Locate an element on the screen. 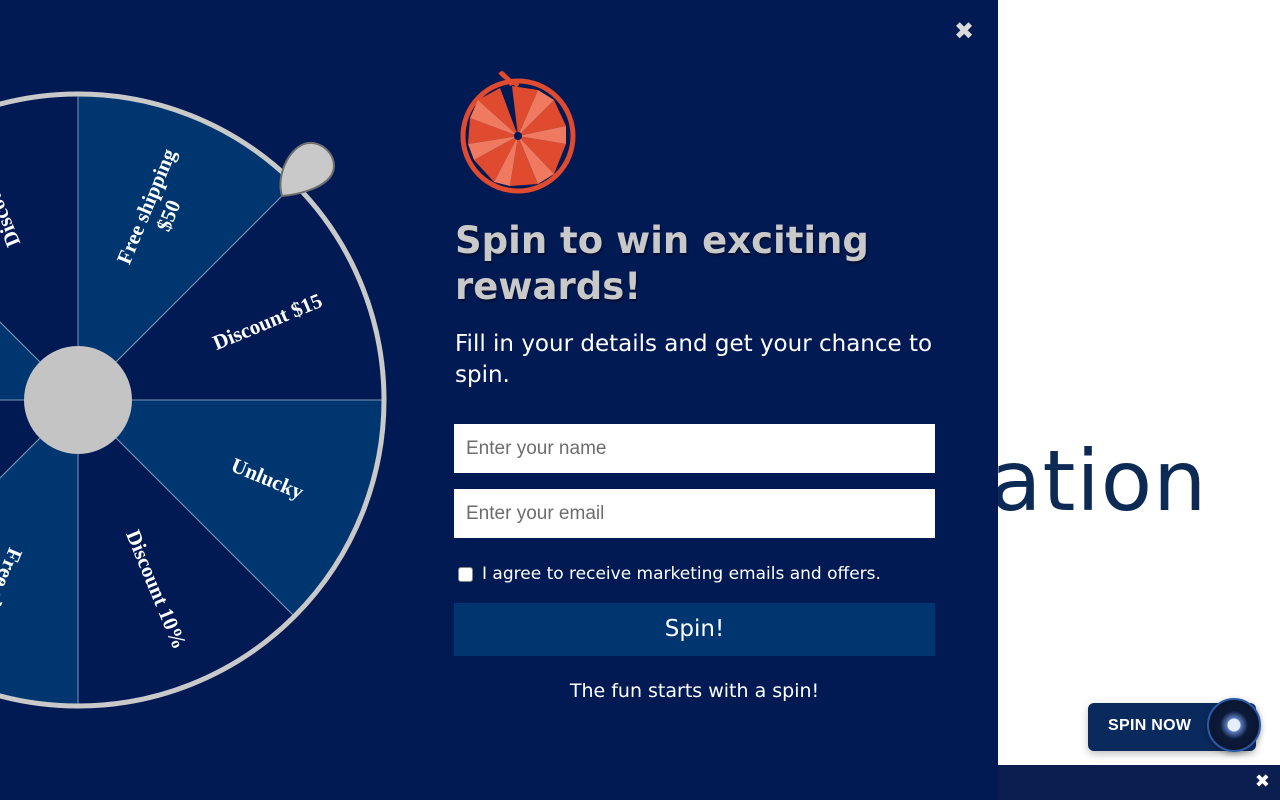 The height and width of the screenshot is (800, 1280). wheel-icon is located at coordinates (1234, 725).